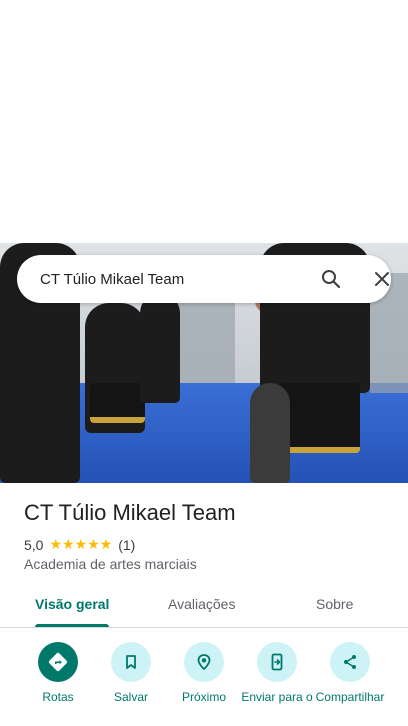 This screenshot has width=408, height=726. Describe the element at coordinates (350, 662) in the screenshot. I see `share-icon` at that location.